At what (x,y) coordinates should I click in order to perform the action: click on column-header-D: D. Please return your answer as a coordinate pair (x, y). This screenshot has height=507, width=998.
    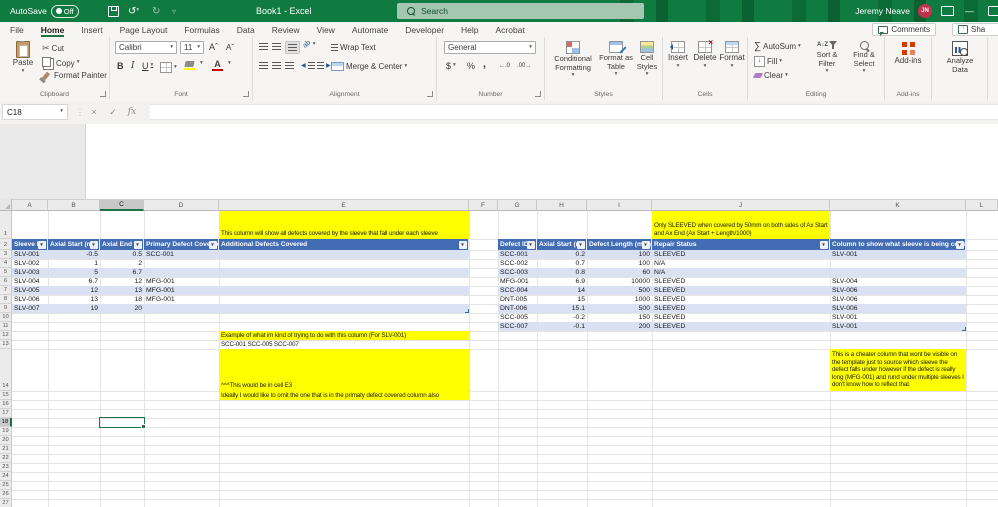
    Looking at the image, I should click on (181, 205).